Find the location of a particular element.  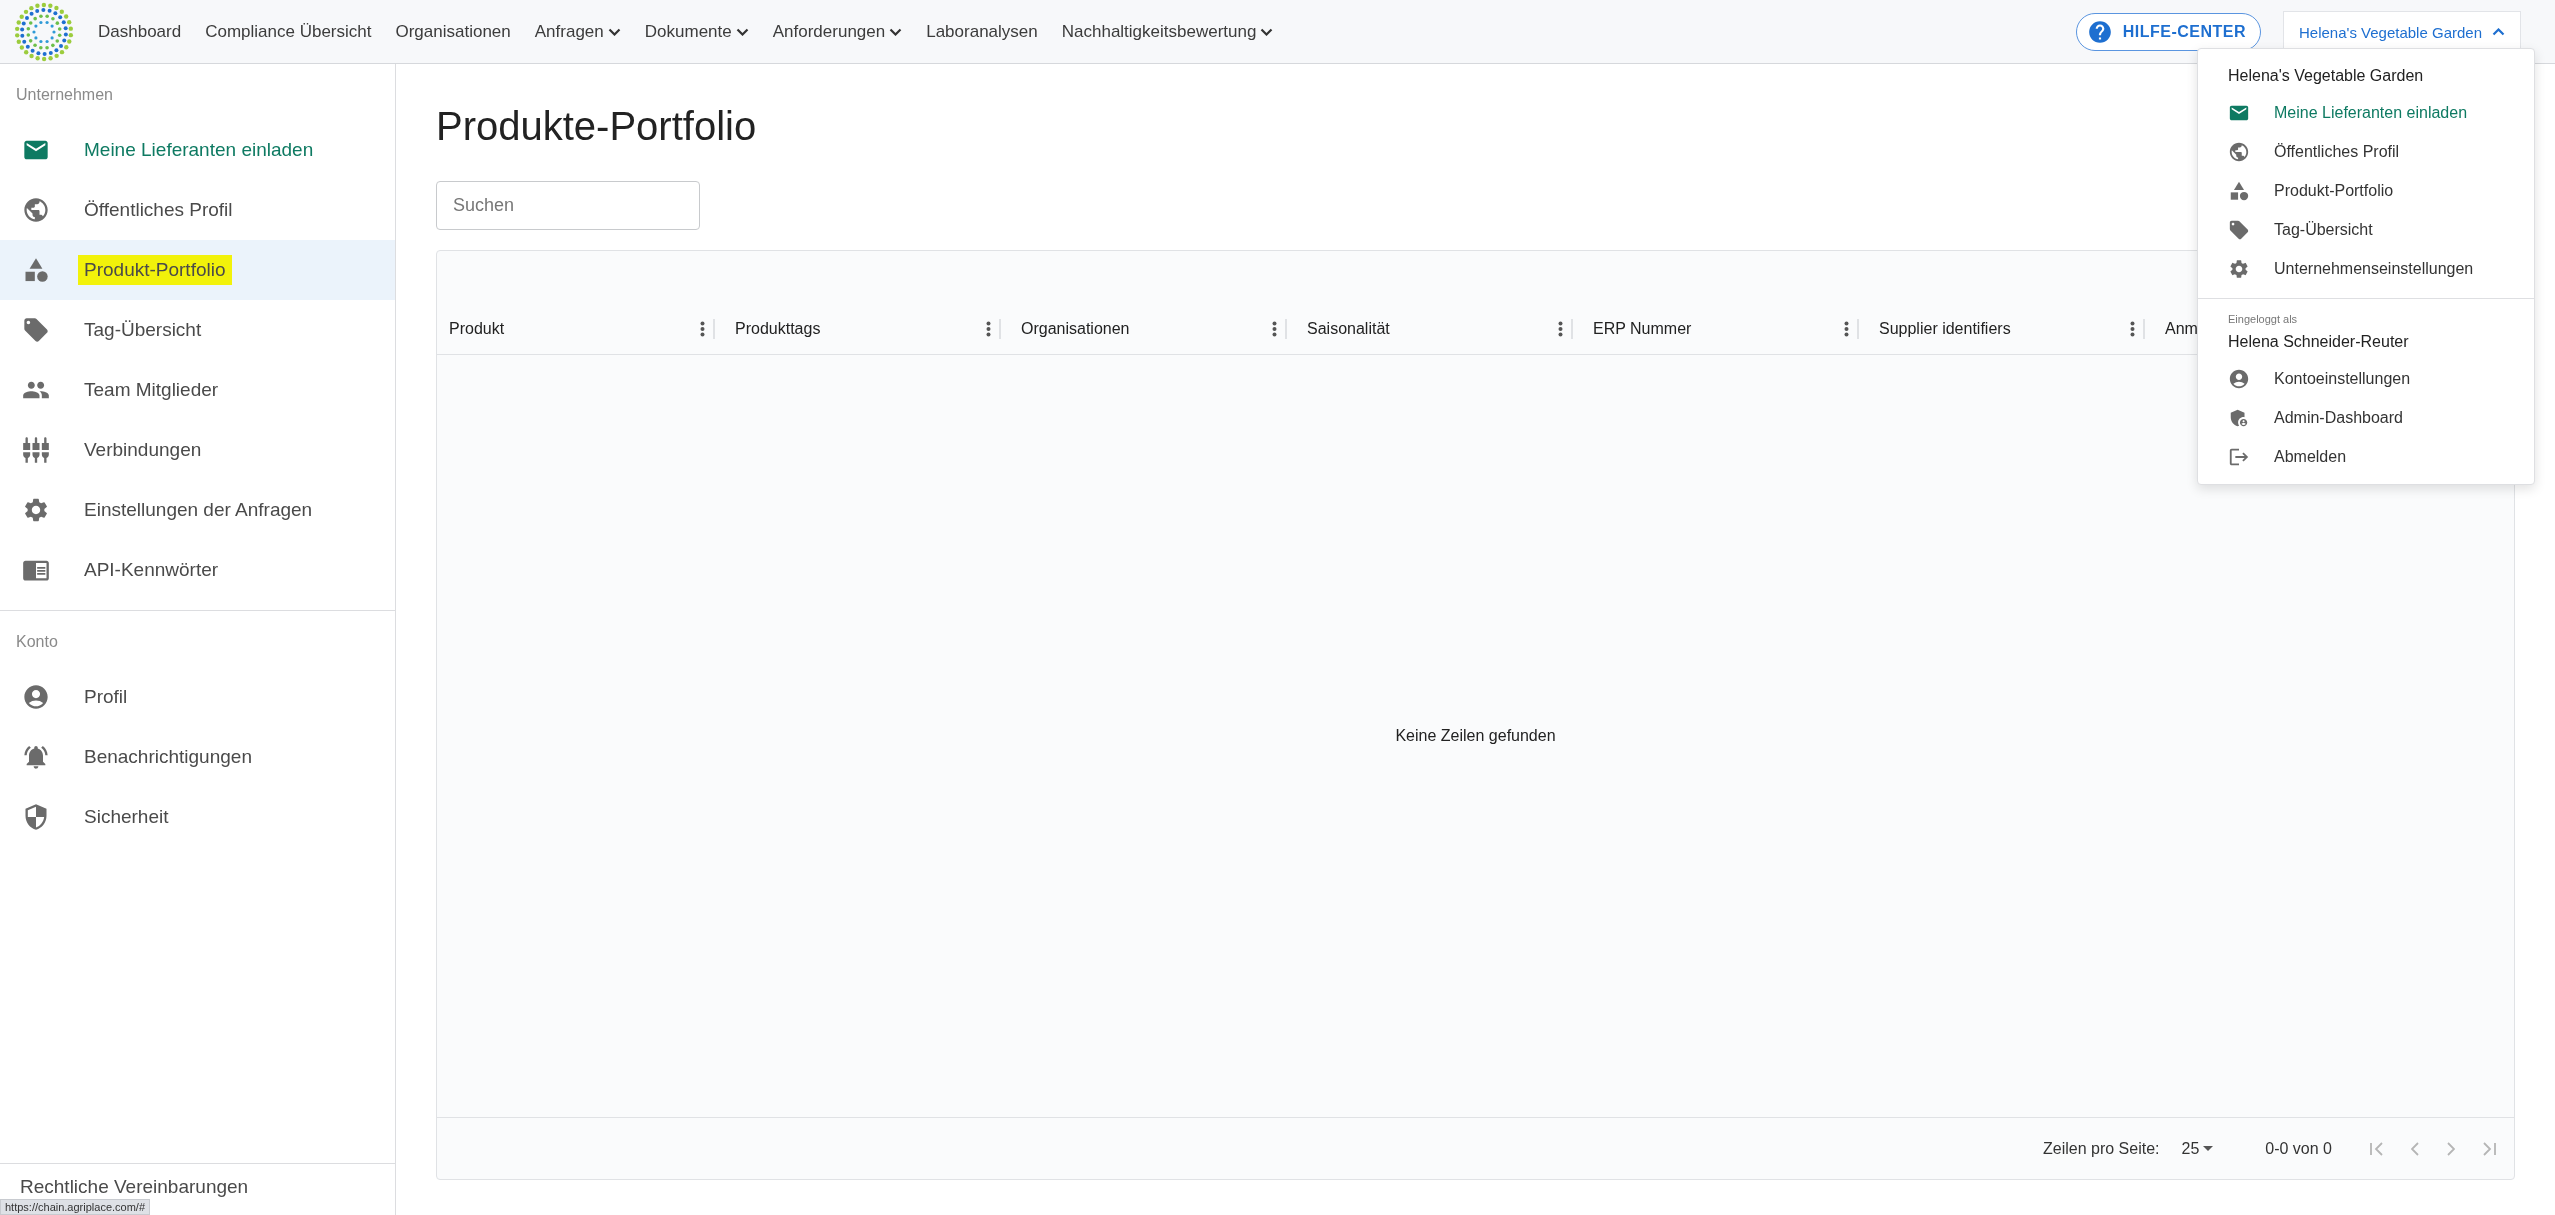

sidebar-item: Produkt-Portfolio is located at coordinates (197, 270).